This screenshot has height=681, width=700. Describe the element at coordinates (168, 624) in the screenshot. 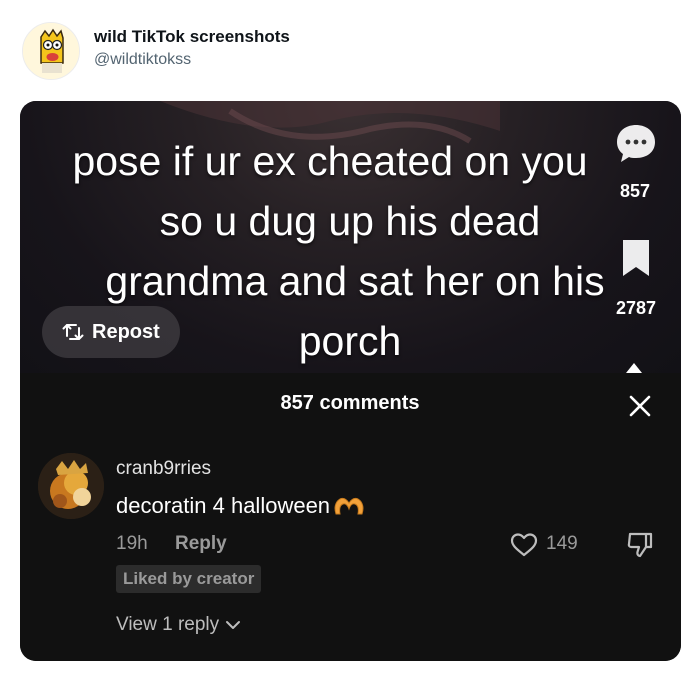

I see `view-replies-label: View 1 reply` at that location.